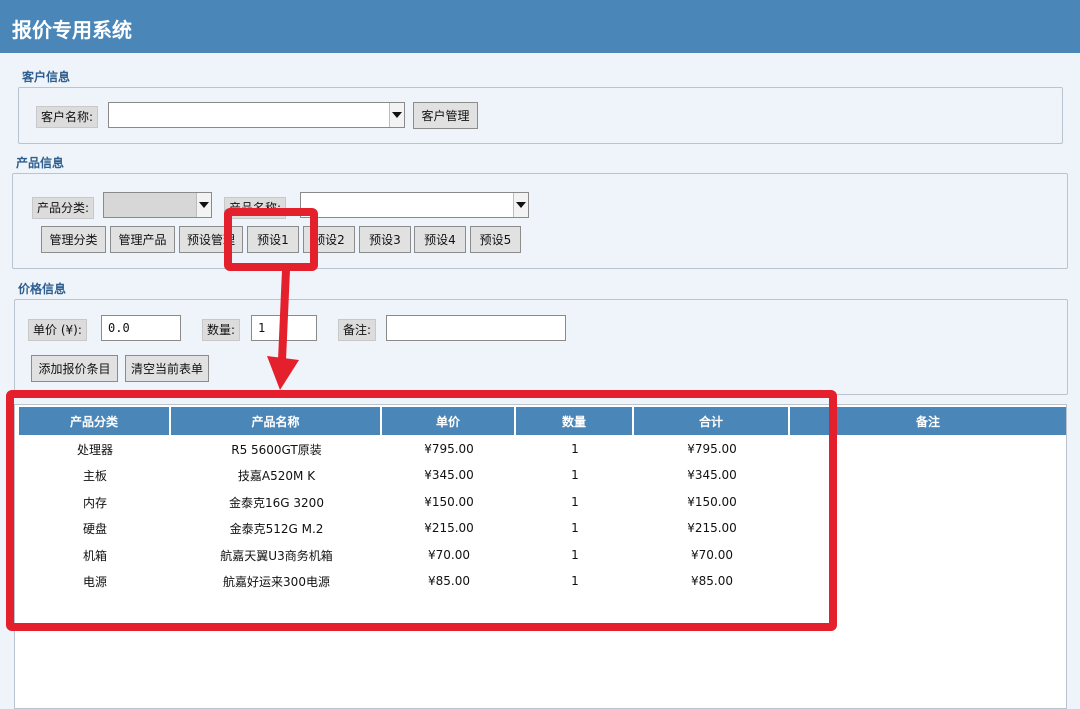 This screenshot has height=709, width=1080. What do you see at coordinates (141, 328) in the screenshot?
I see `unit-price-input: 0.0` at bounding box center [141, 328].